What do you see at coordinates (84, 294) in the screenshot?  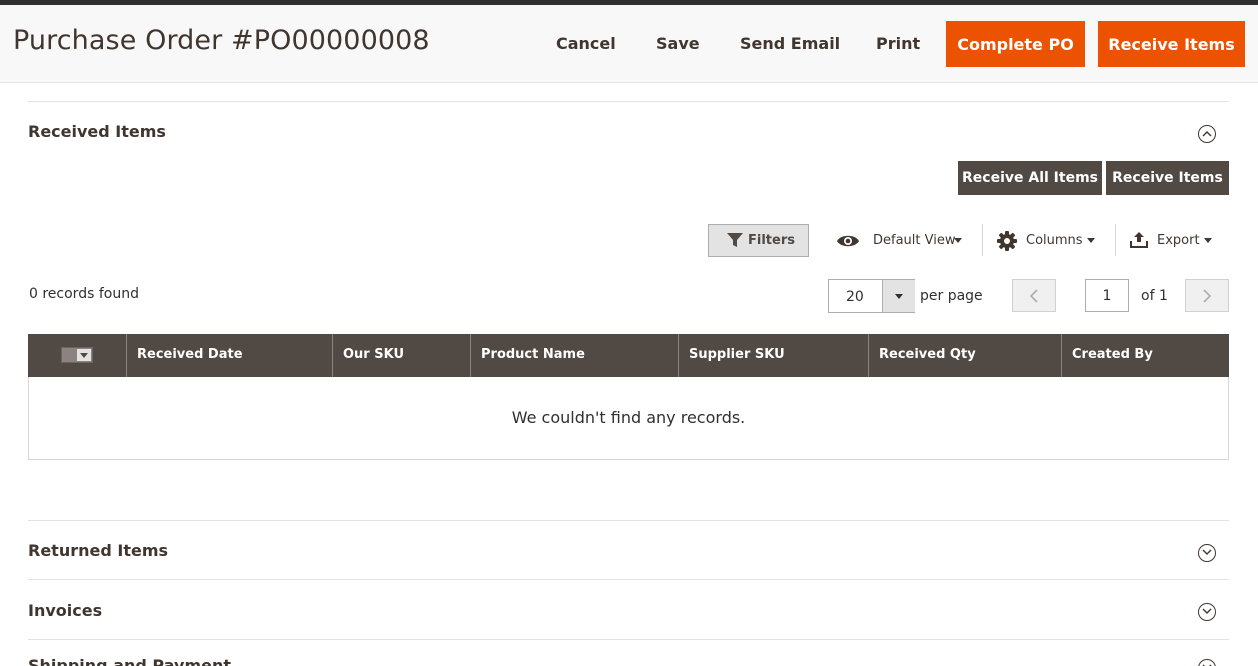 I see `records-count: 0 records found` at bounding box center [84, 294].